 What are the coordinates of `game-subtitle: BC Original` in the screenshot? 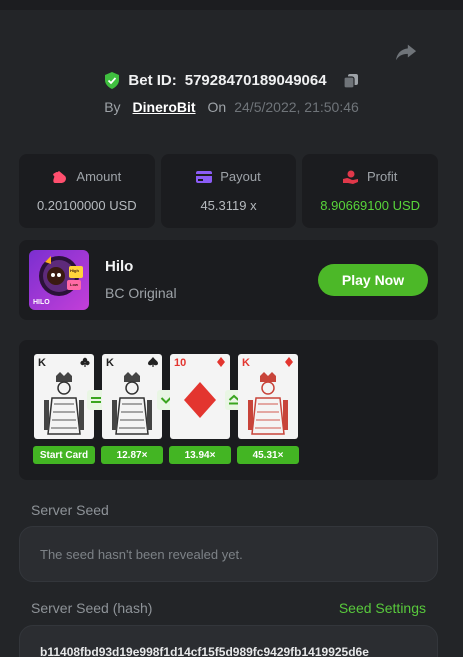 It's located at (141, 293).